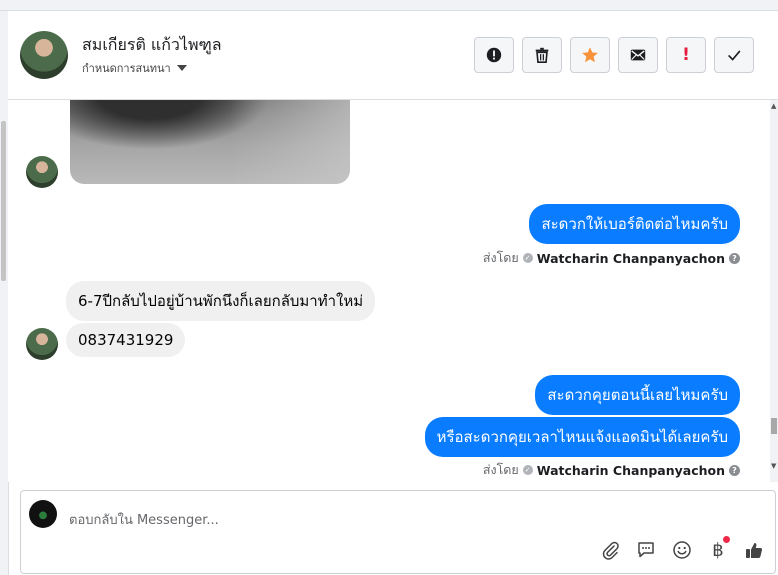 Image resolution: width=778 pixels, height=575 pixels. I want to click on emoji-button, so click(682, 550).